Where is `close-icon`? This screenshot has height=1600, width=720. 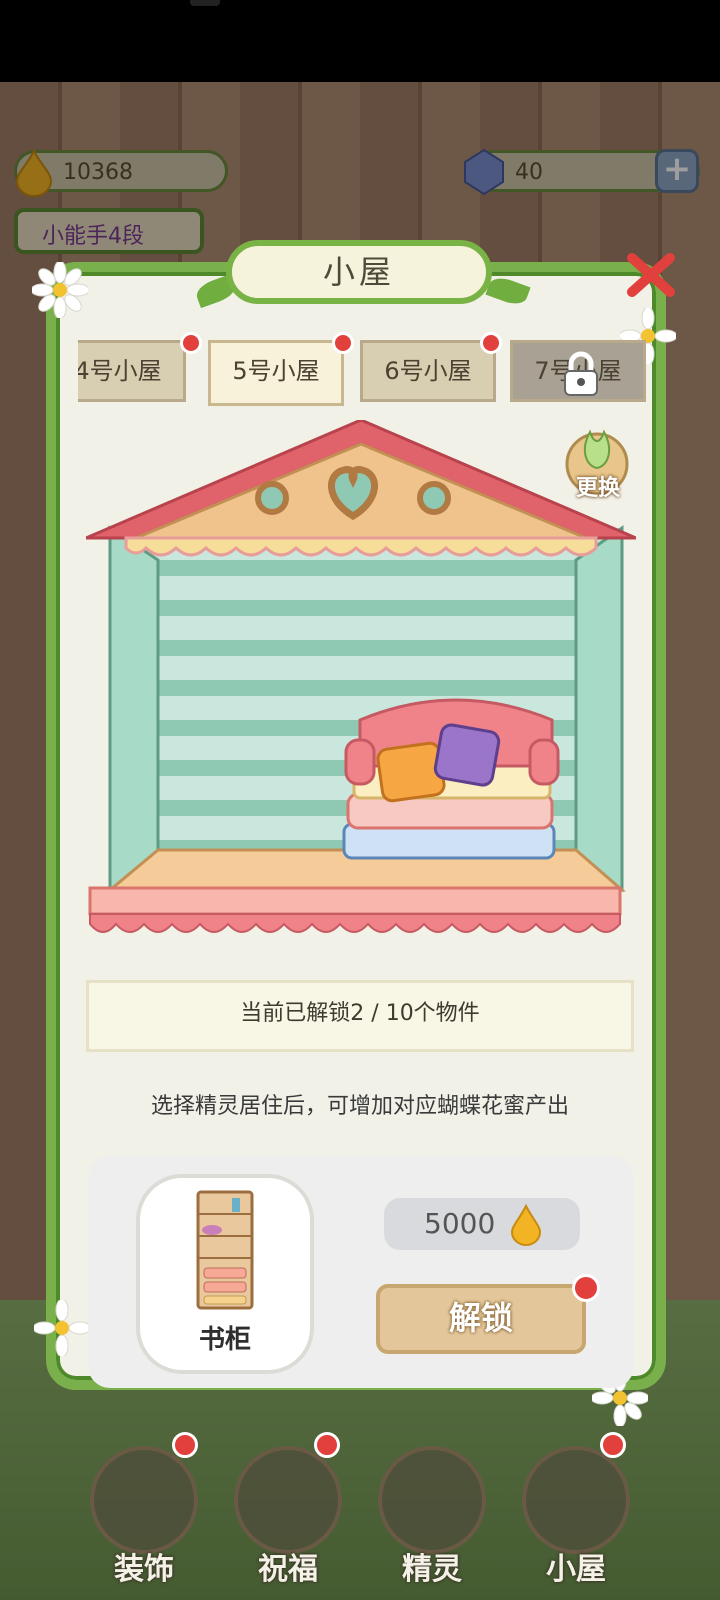 close-icon is located at coordinates (651, 275).